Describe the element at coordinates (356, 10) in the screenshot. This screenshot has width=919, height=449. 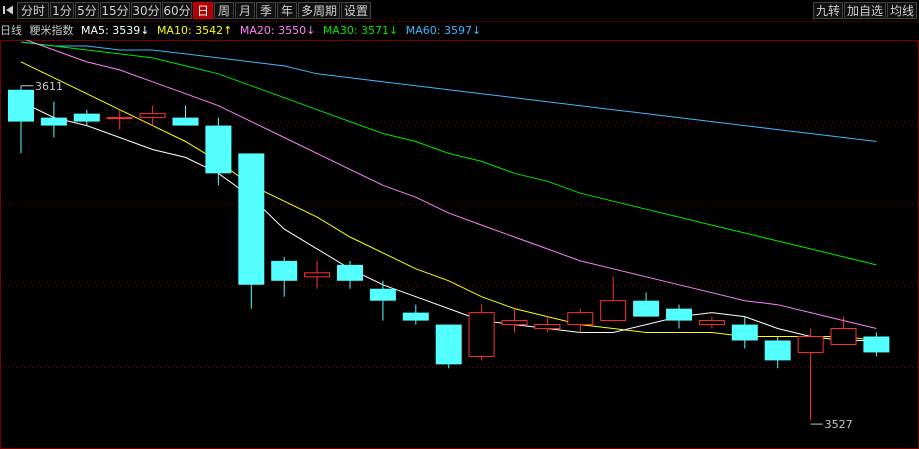
I see `period-tab-12: 设置` at that location.